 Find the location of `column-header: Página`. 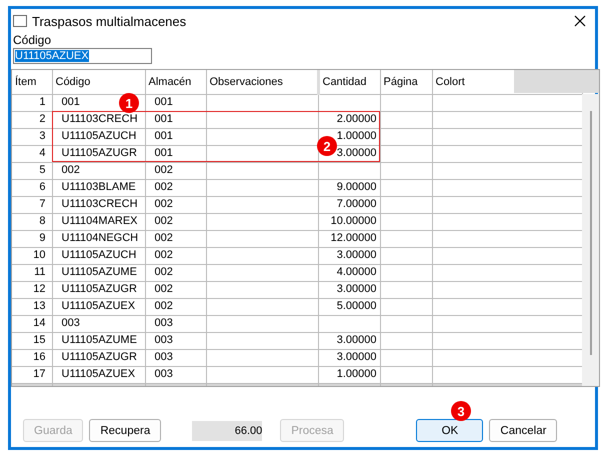

column-header: Página is located at coordinates (406, 82).